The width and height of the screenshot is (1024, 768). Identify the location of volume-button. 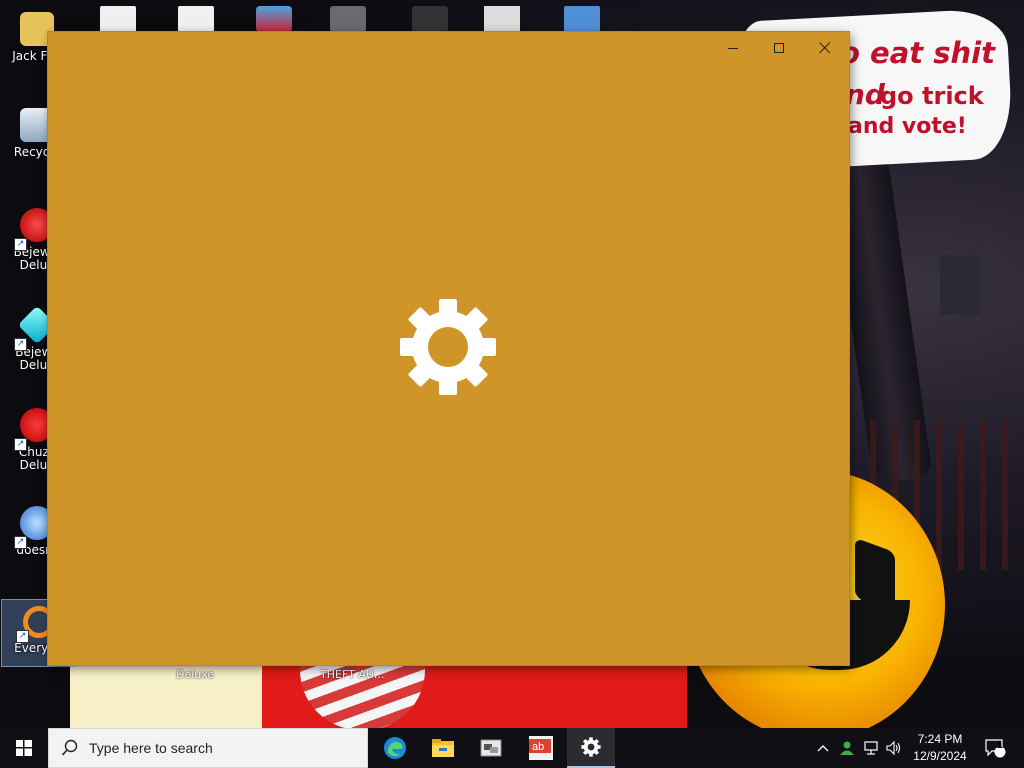
(893, 748).